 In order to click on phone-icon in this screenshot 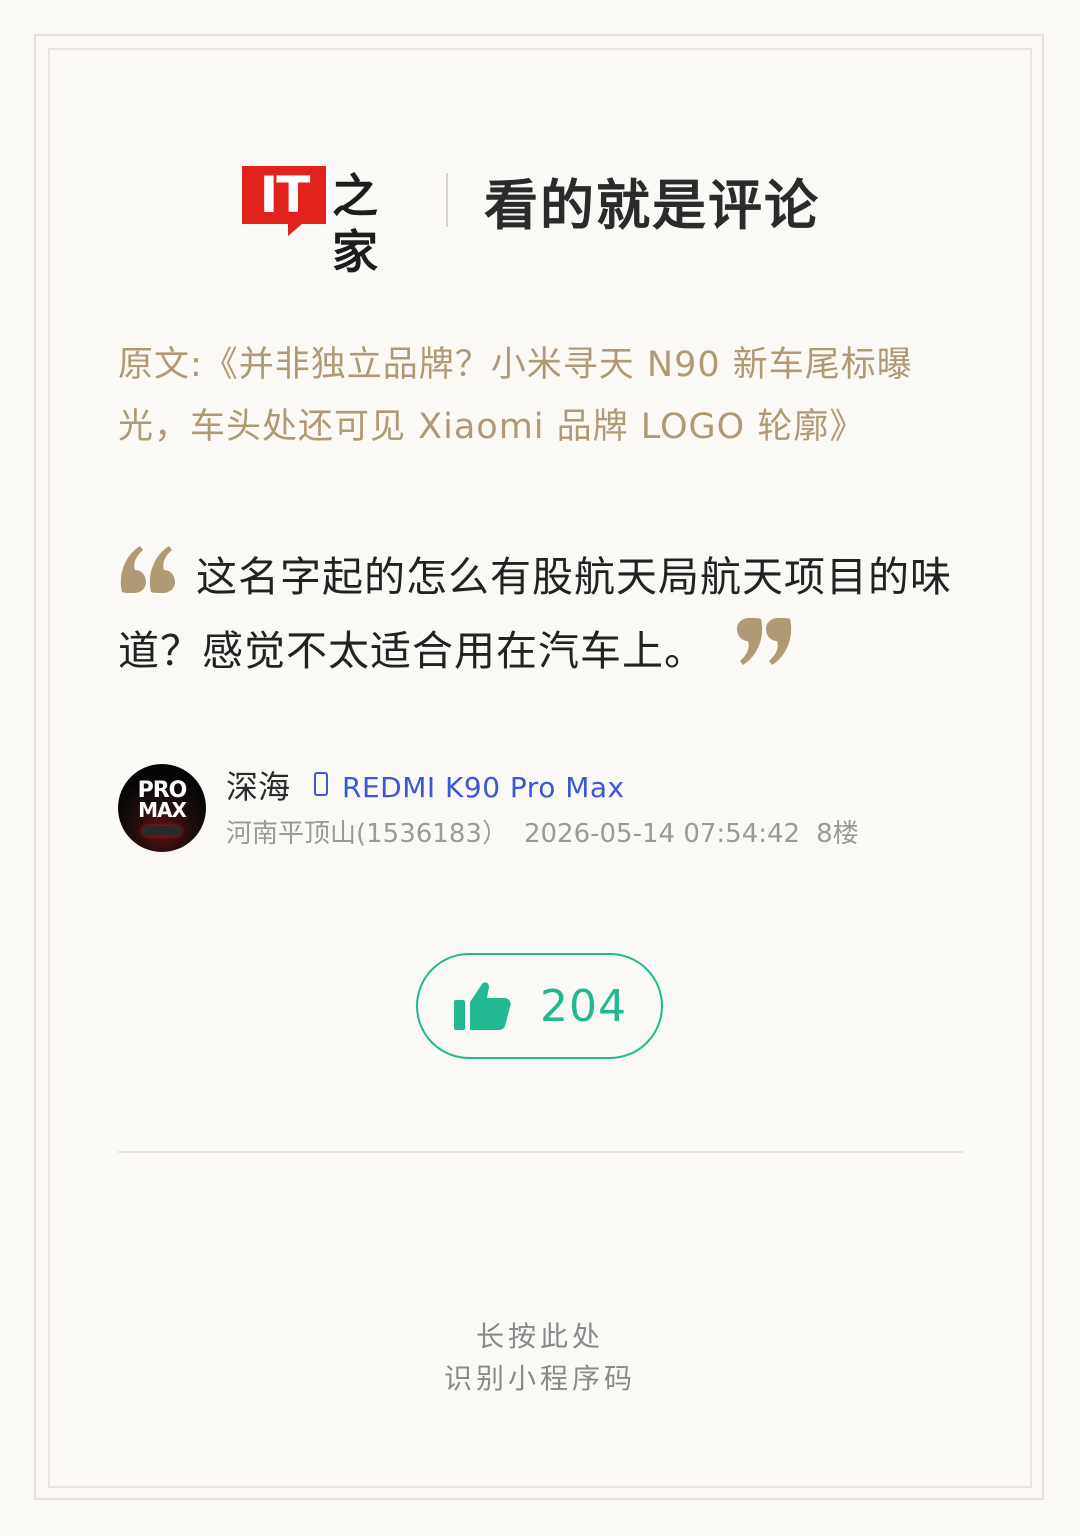, I will do `click(321, 784)`.